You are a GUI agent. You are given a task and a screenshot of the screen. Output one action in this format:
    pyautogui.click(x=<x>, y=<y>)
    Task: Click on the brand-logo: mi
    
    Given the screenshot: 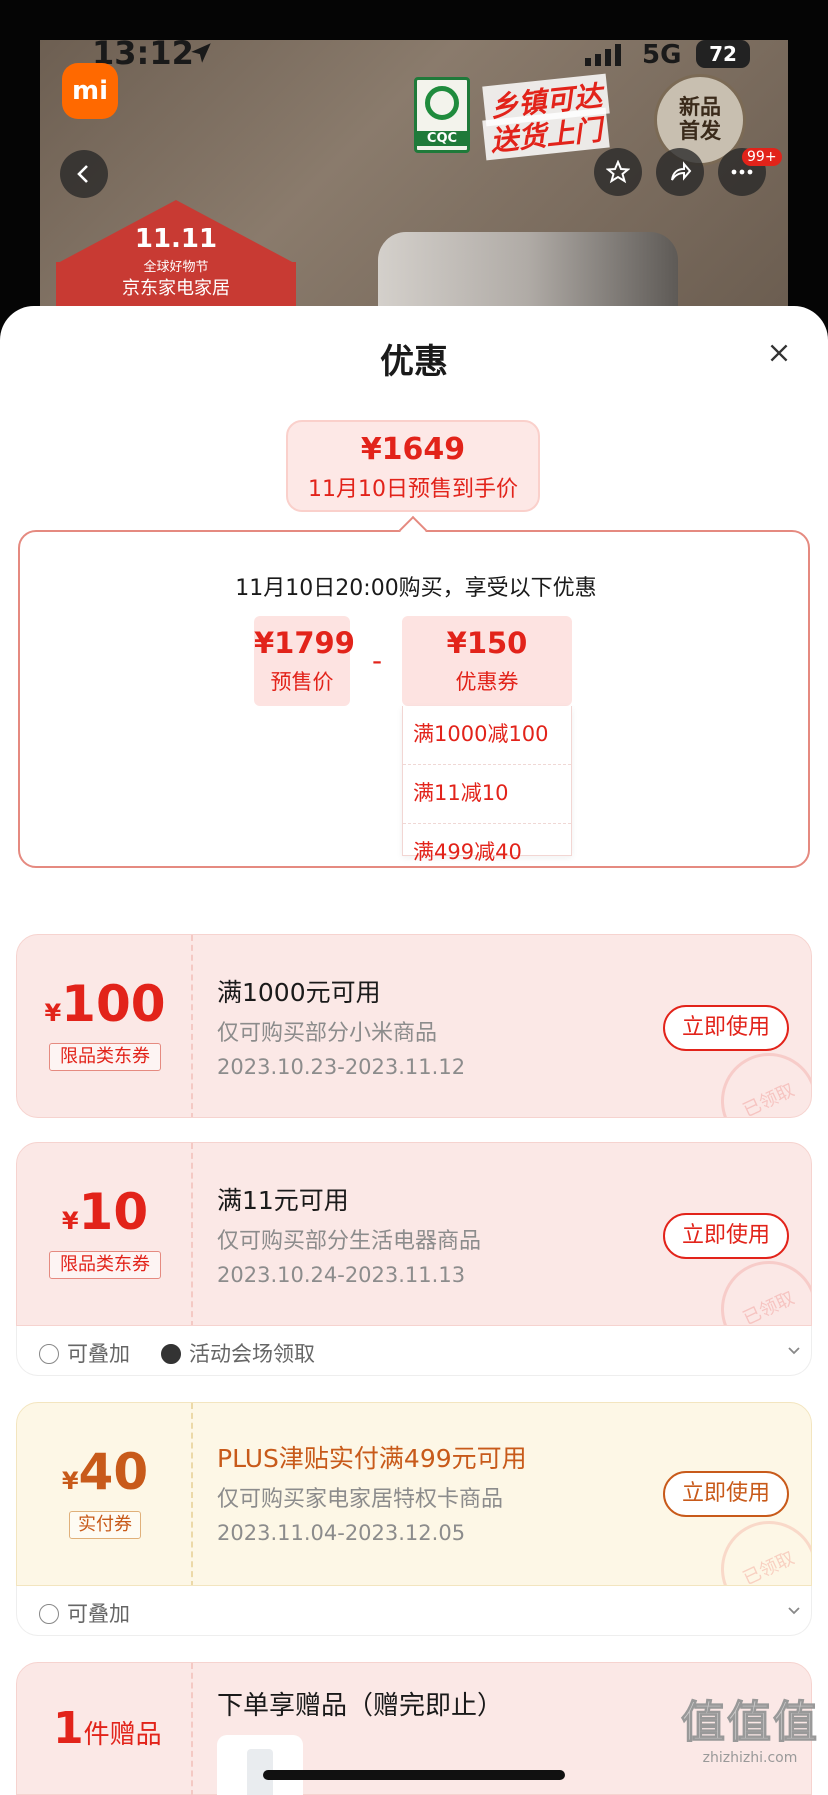 What is the action you would take?
    pyautogui.click(x=90, y=91)
    